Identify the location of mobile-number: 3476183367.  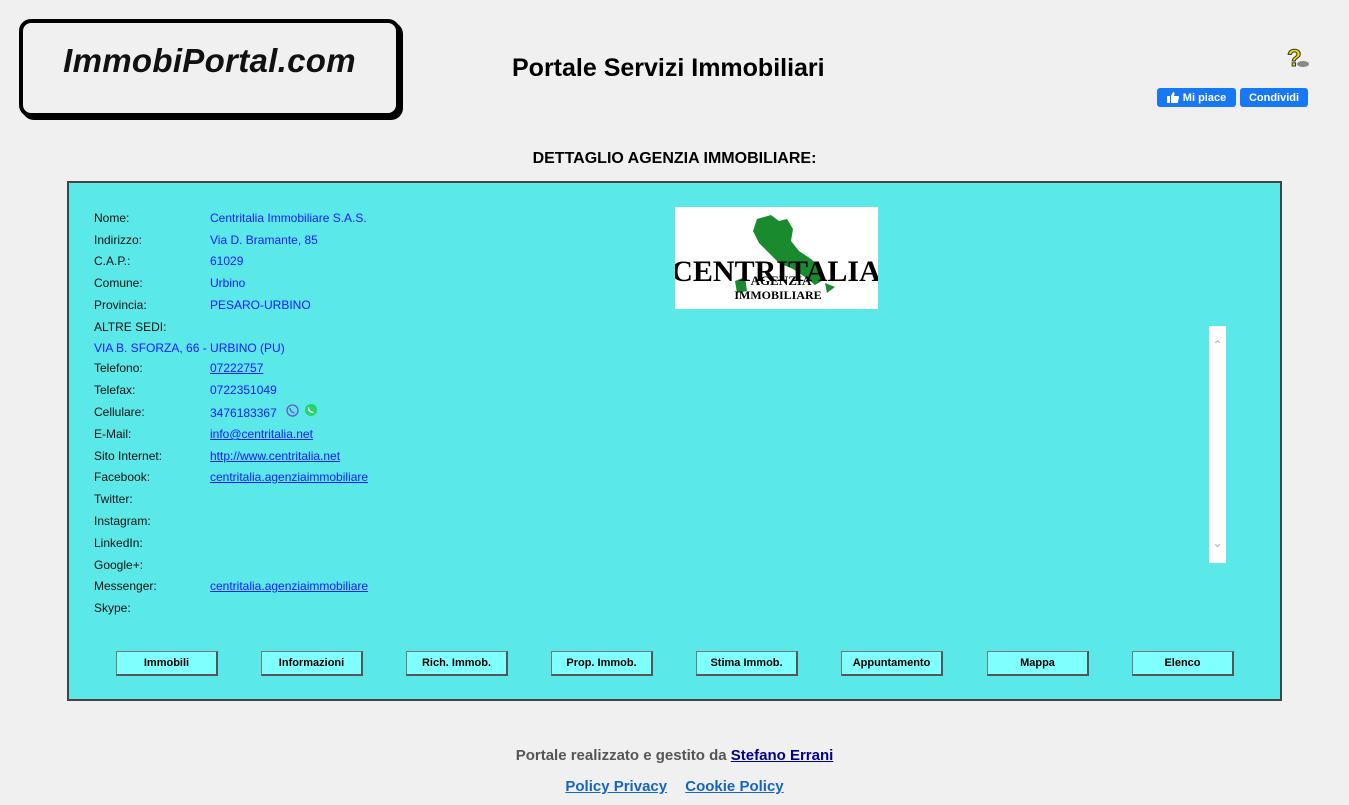
(243, 412).